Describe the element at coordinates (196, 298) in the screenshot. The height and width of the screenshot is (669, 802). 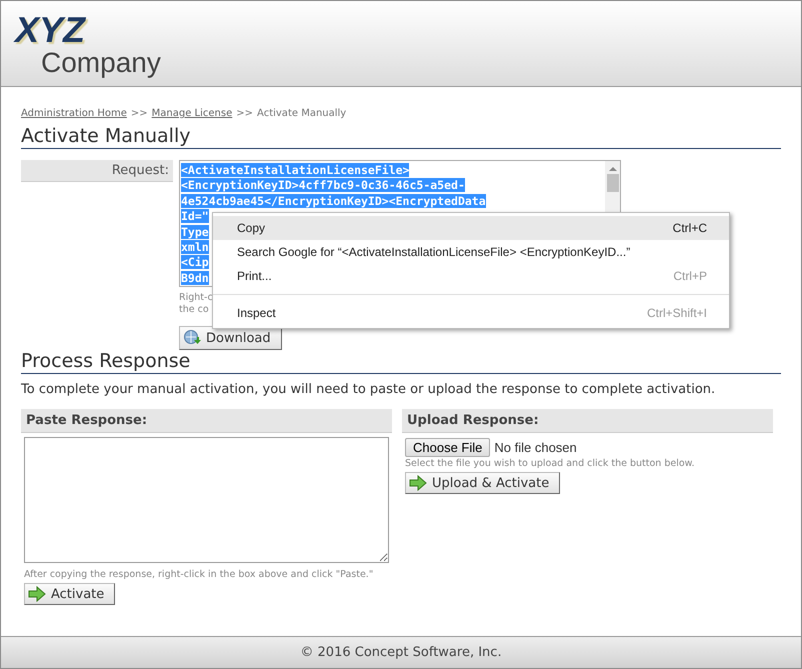
I see `hint-text: Right-c` at that location.